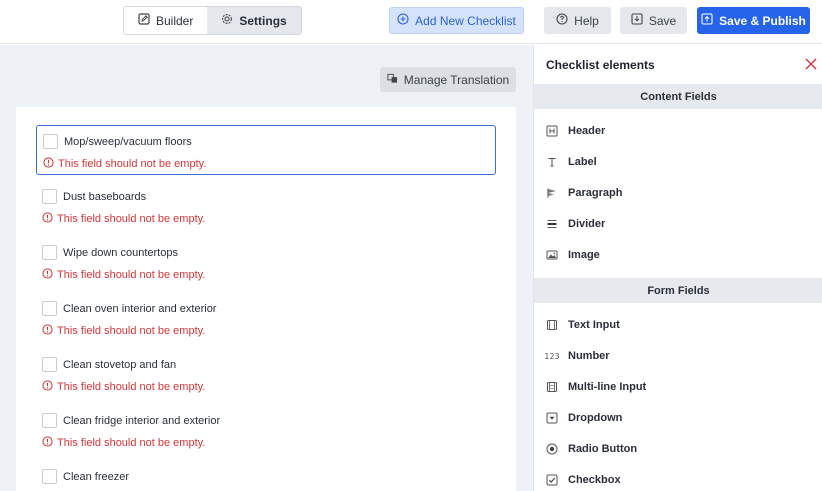 This screenshot has height=491, width=822. Describe the element at coordinates (562, 20) in the screenshot. I see `help-icon` at that location.